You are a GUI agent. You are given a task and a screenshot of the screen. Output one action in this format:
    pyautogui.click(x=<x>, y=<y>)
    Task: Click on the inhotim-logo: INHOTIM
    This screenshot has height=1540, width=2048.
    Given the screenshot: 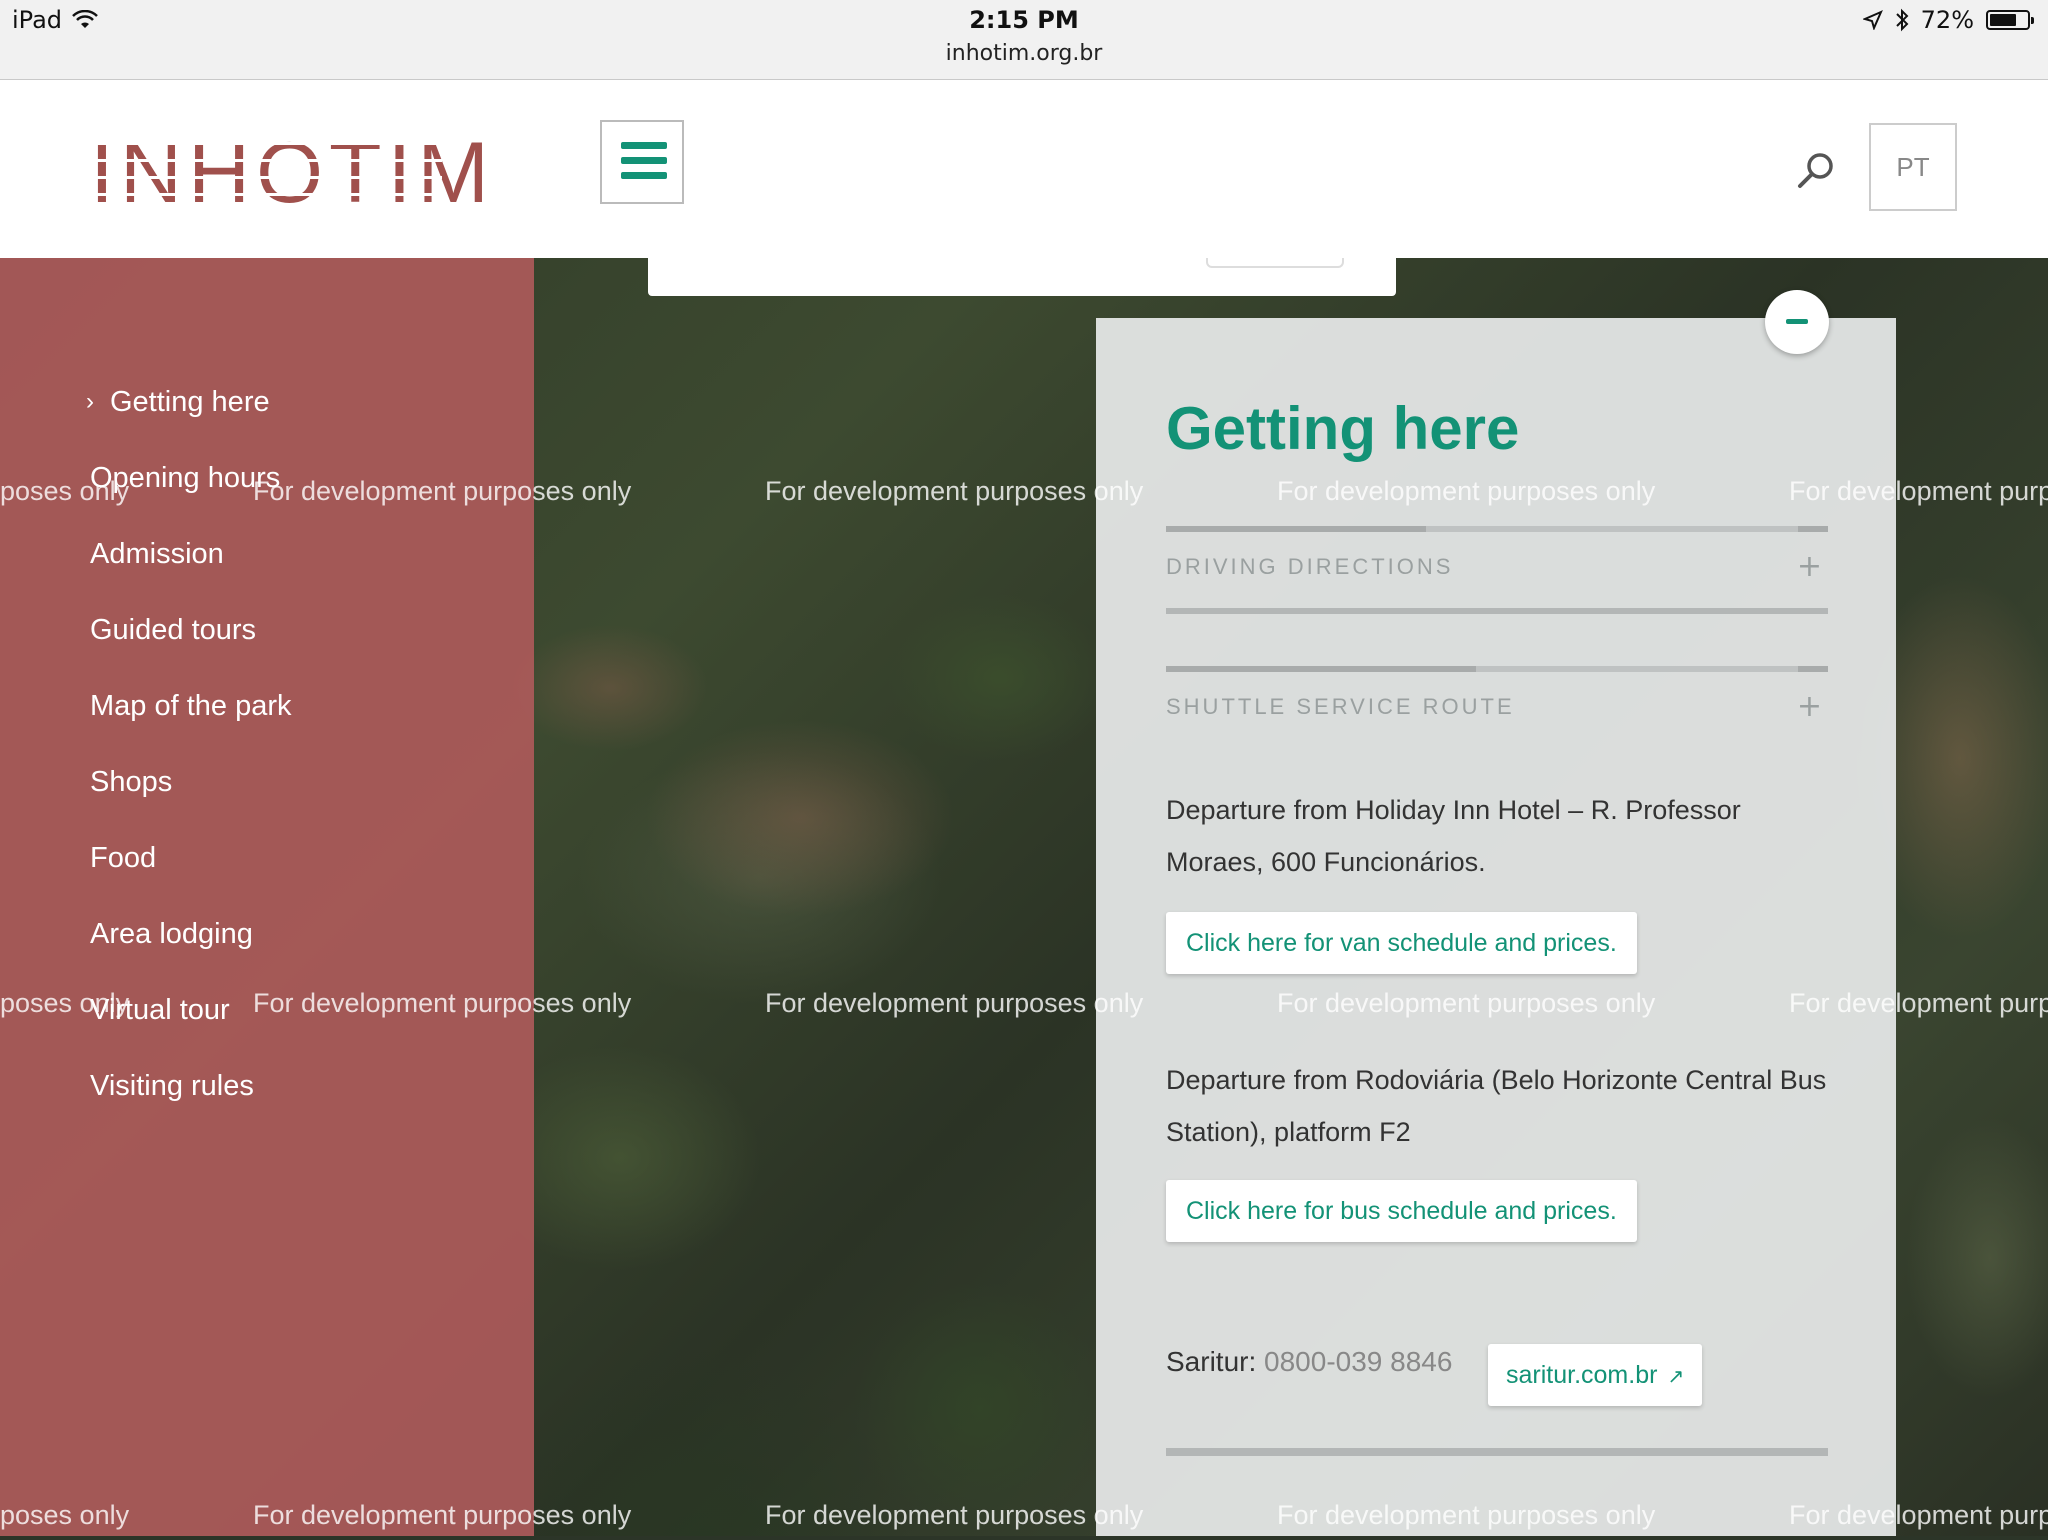 What is the action you would take?
    pyautogui.click(x=292, y=173)
    